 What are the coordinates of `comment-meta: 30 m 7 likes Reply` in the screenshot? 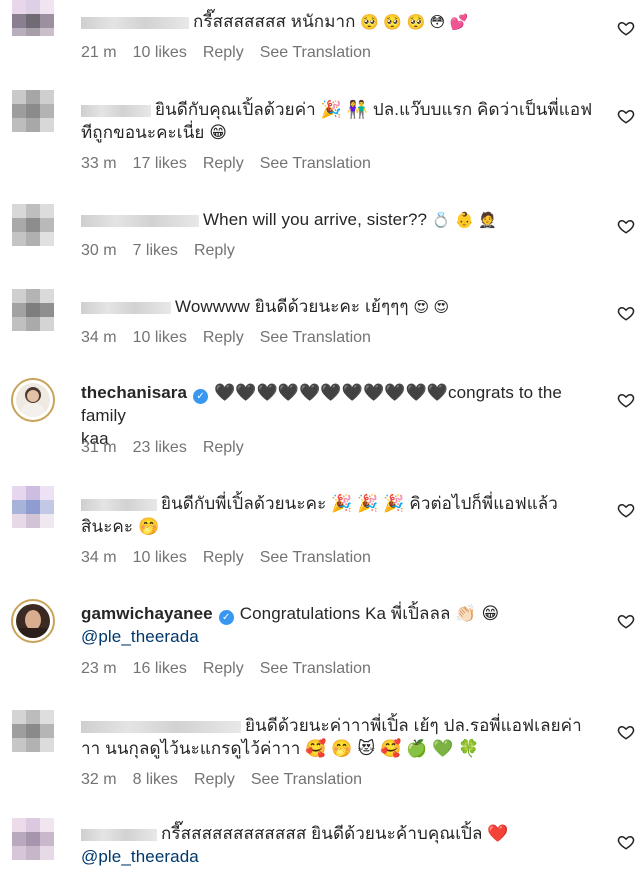 It's located at (166, 251).